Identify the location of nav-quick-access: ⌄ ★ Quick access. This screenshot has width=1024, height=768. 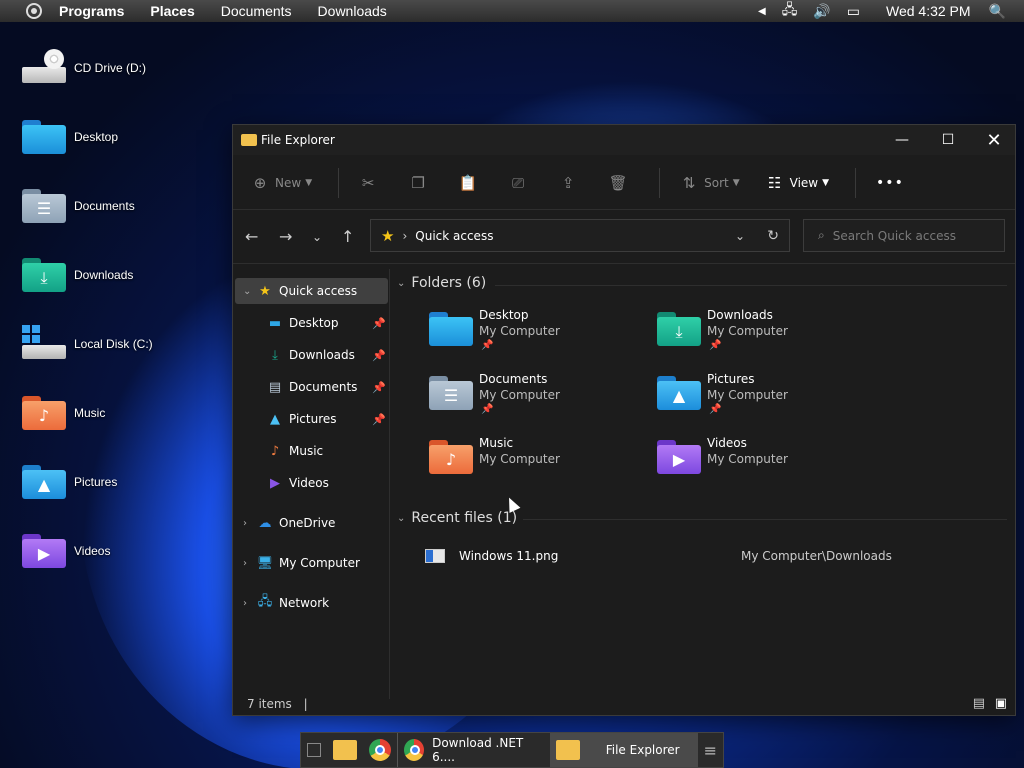
(311, 291).